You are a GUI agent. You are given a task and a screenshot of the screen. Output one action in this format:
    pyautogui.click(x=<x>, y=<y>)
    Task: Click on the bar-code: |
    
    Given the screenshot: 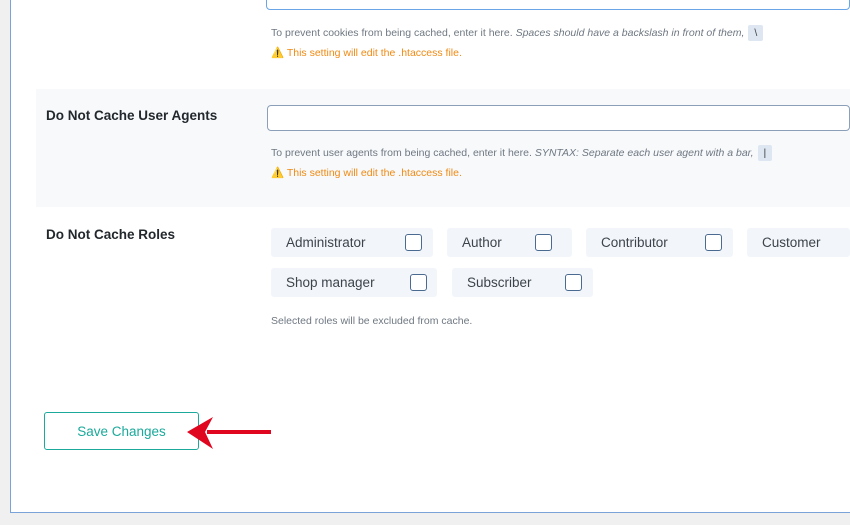 What is the action you would take?
    pyautogui.click(x=765, y=153)
    